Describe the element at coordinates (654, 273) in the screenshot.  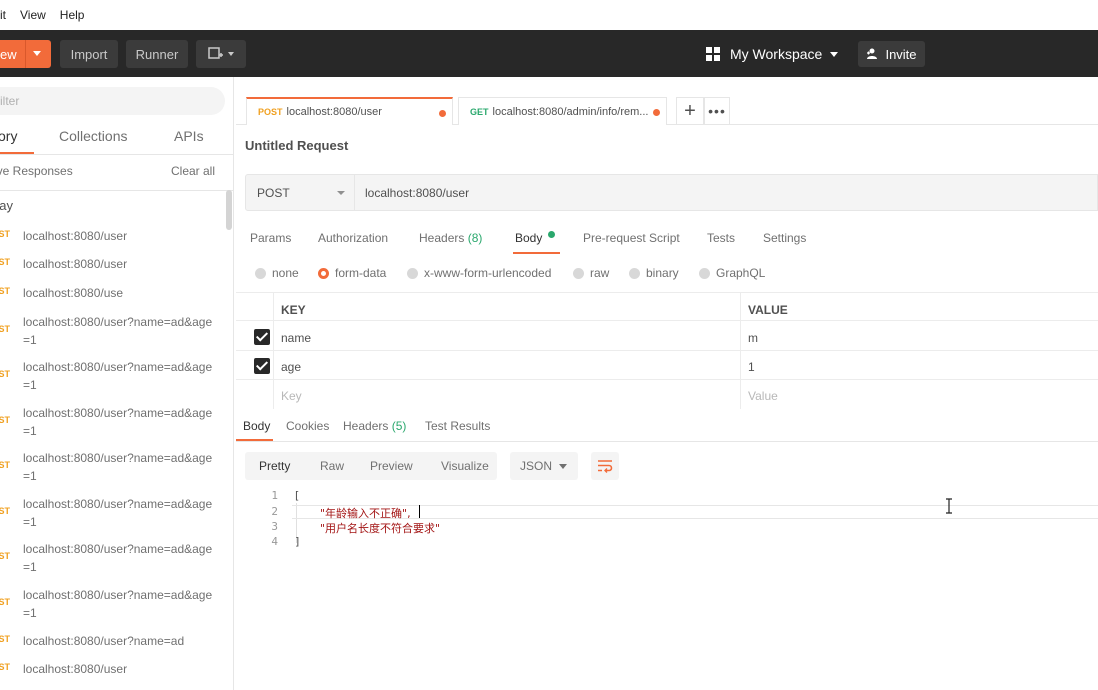
I see `radio-binary: binary` at that location.